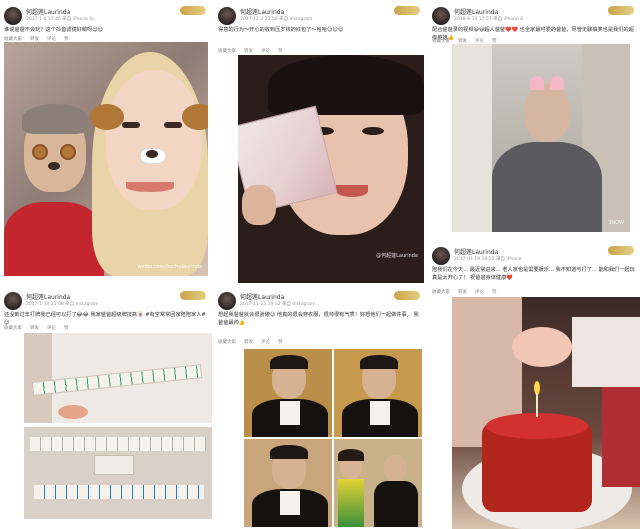  Describe the element at coordinates (60, 19) in the screenshot. I see `post-meta: 2017-1-4 17:46 来自 iPhone 6s` at that location.